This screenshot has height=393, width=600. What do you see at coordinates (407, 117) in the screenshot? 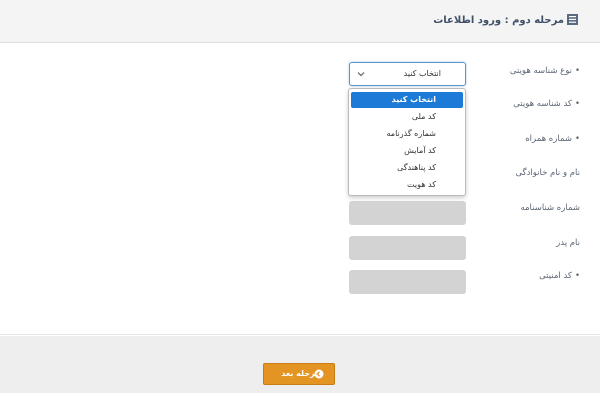
I see `dropdown-option: کد ملی` at bounding box center [407, 117].